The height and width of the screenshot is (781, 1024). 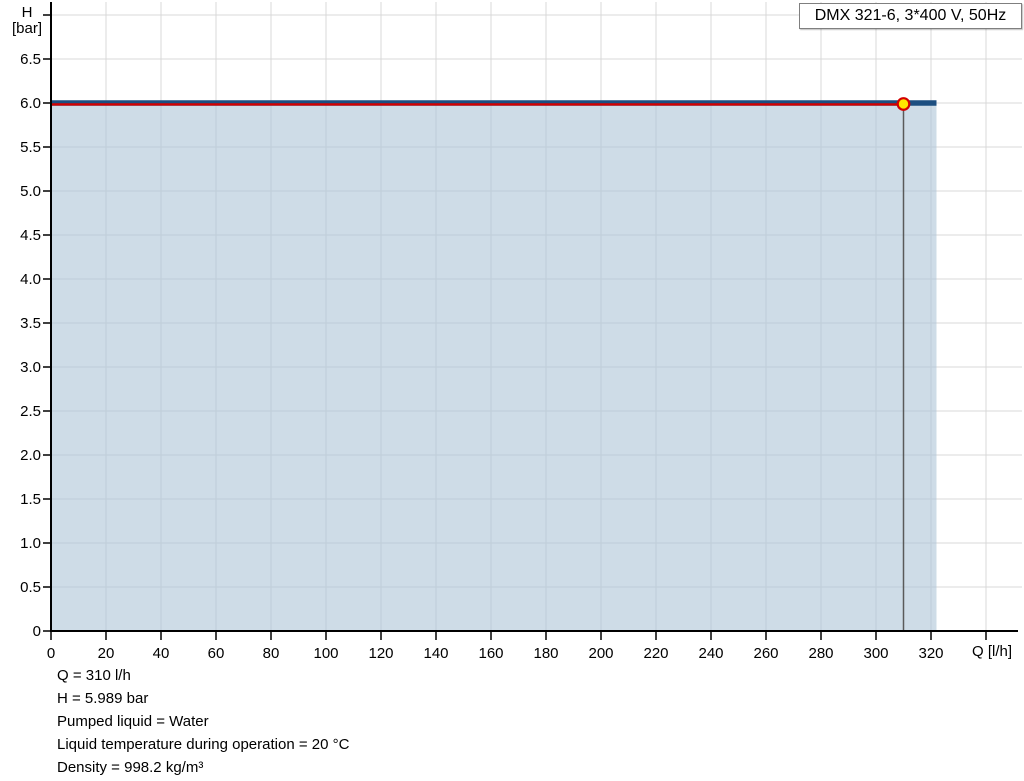 What do you see at coordinates (26, 28) in the screenshot?
I see `y-axis-title-unit: [bar]` at bounding box center [26, 28].